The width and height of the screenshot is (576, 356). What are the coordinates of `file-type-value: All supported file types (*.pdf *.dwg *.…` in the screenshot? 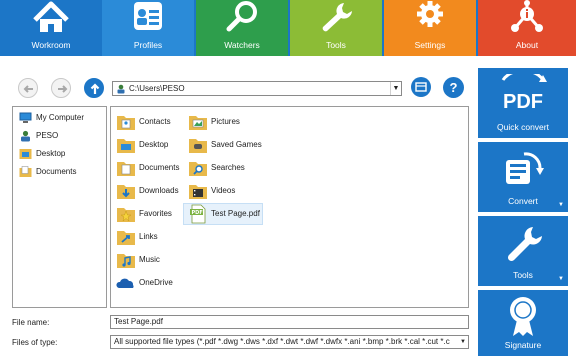 It's located at (282, 341).